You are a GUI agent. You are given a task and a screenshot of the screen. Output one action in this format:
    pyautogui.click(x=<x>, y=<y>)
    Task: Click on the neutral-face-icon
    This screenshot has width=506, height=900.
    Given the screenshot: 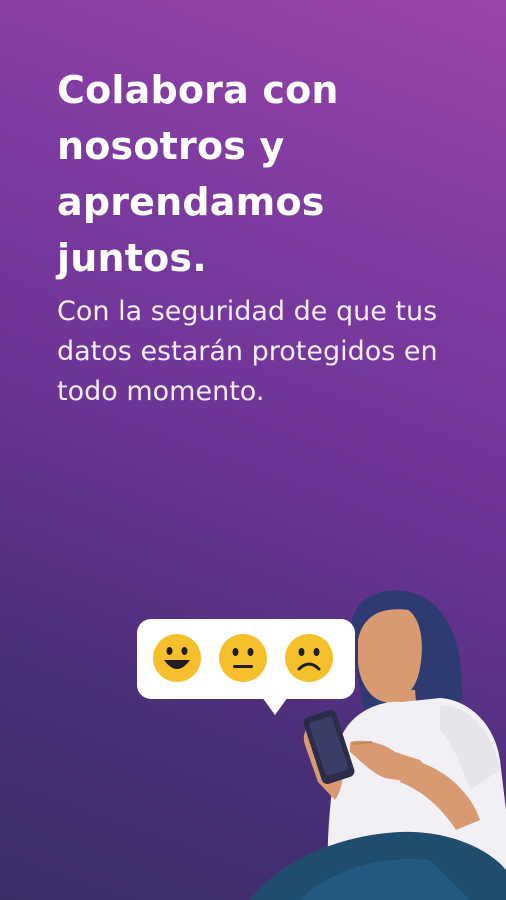 What is the action you would take?
    pyautogui.click(x=243, y=658)
    